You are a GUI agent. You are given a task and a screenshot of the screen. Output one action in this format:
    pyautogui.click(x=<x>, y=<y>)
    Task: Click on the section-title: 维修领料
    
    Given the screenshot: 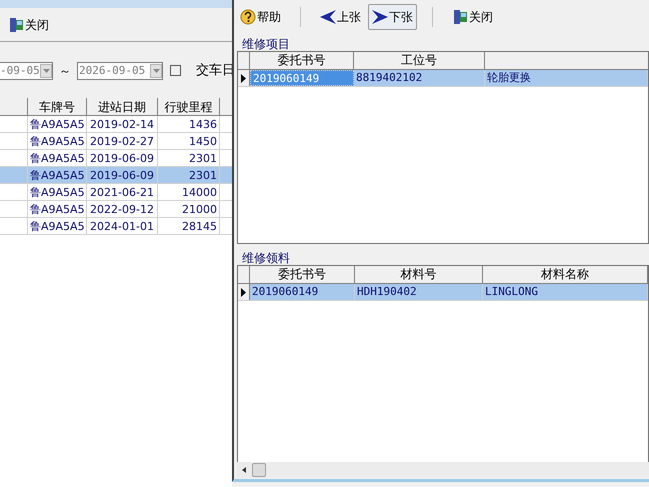 What is the action you would take?
    pyautogui.click(x=266, y=257)
    